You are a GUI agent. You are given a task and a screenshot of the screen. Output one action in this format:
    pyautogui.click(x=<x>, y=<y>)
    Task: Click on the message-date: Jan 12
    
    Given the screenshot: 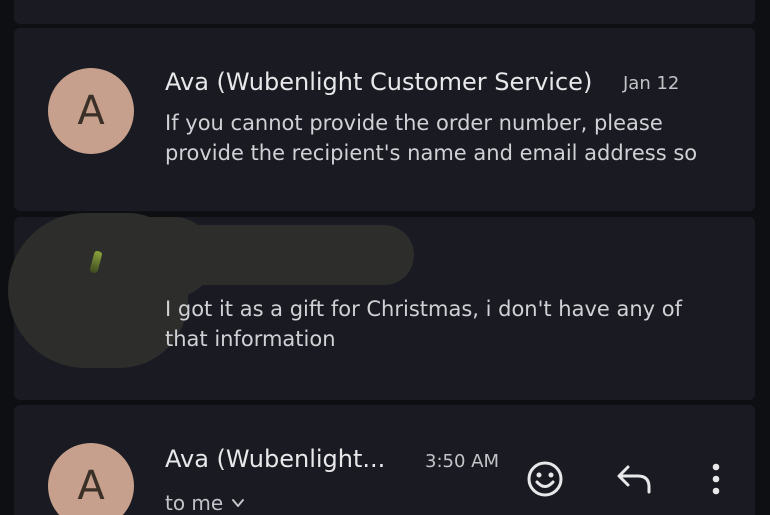 What is the action you would take?
    pyautogui.click(x=651, y=83)
    